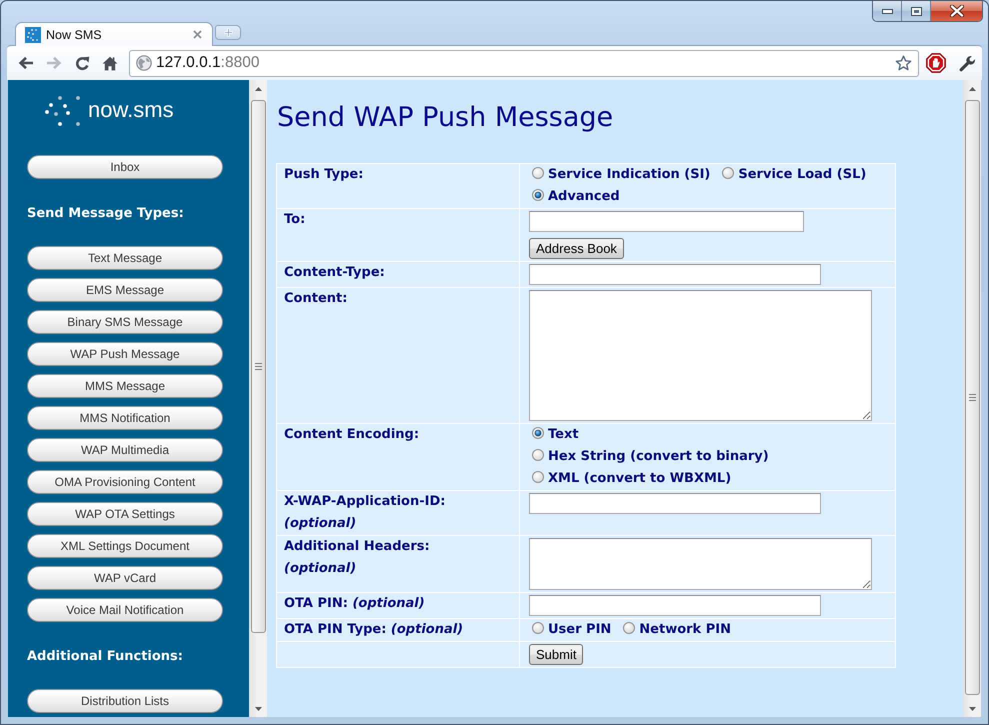 Image resolution: width=989 pixels, height=725 pixels. Describe the element at coordinates (936, 63) in the screenshot. I see `stop-sign-icon` at that location.